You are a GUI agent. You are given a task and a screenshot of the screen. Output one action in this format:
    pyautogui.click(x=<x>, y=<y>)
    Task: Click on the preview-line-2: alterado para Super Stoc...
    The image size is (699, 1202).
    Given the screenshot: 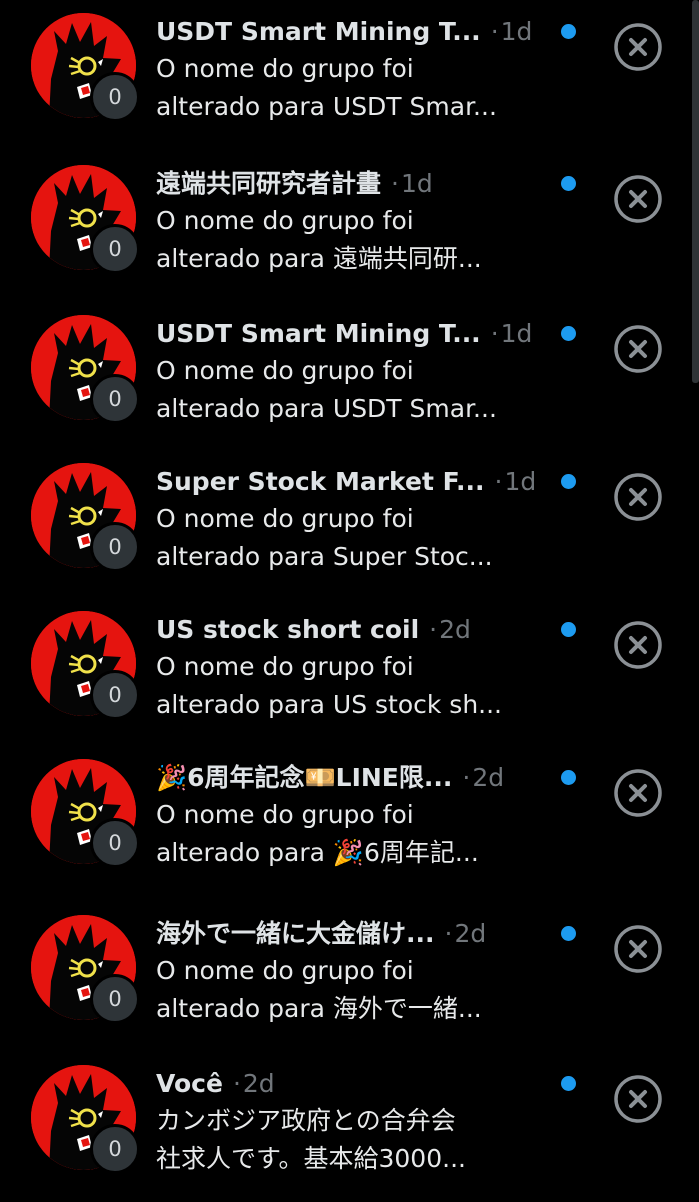 What is the action you would take?
    pyautogui.click(x=324, y=556)
    